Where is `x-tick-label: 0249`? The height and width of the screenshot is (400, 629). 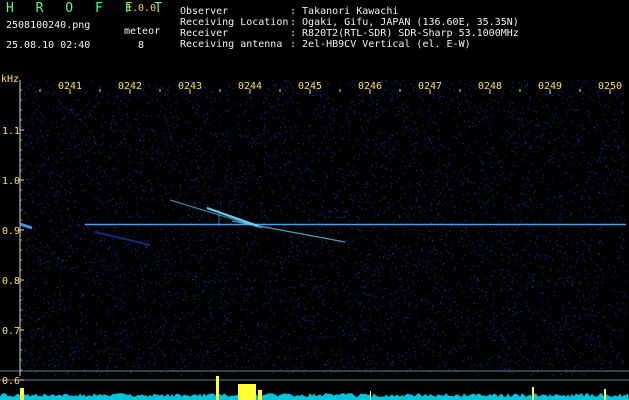
x-tick-label: 0249 is located at coordinates (550, 86).